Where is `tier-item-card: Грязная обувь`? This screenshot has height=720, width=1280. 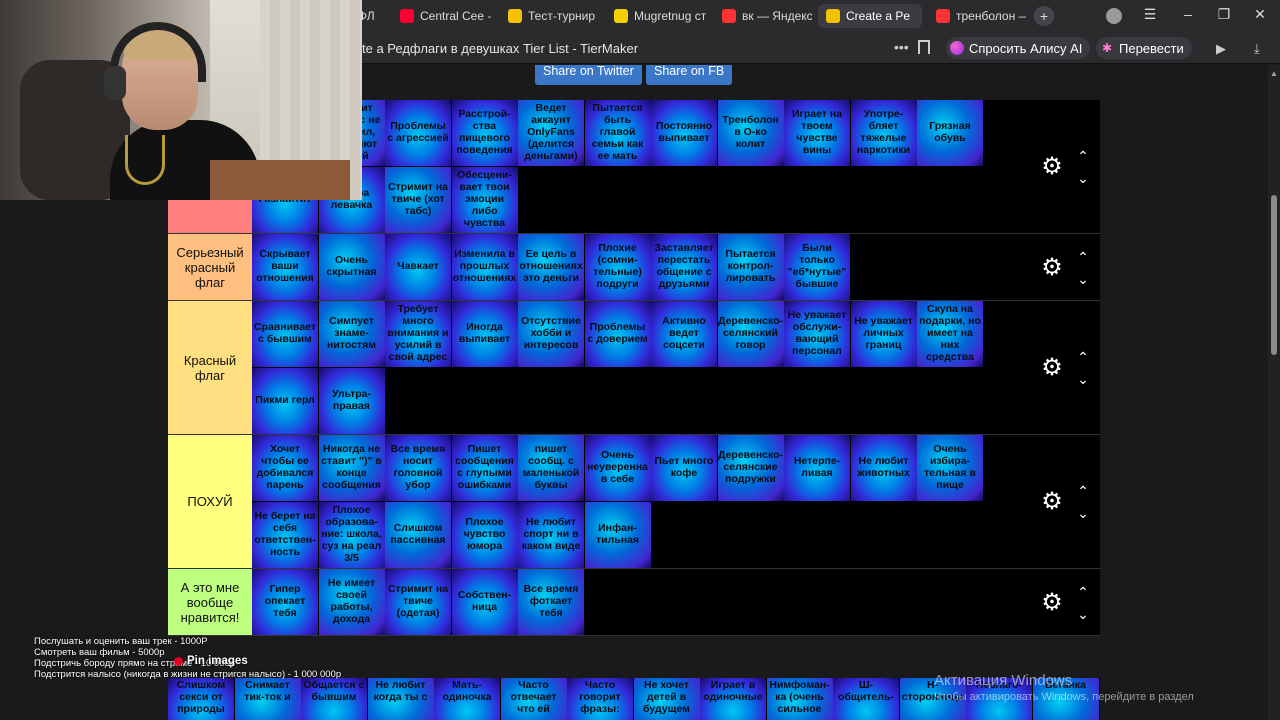
tier-item-card: Грязная обувь is located at coordinates (950, 133).